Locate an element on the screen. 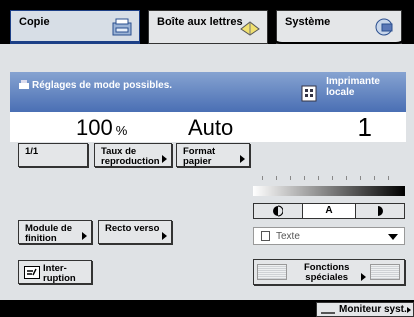  lighter-button is located at coordinates (278, 211).